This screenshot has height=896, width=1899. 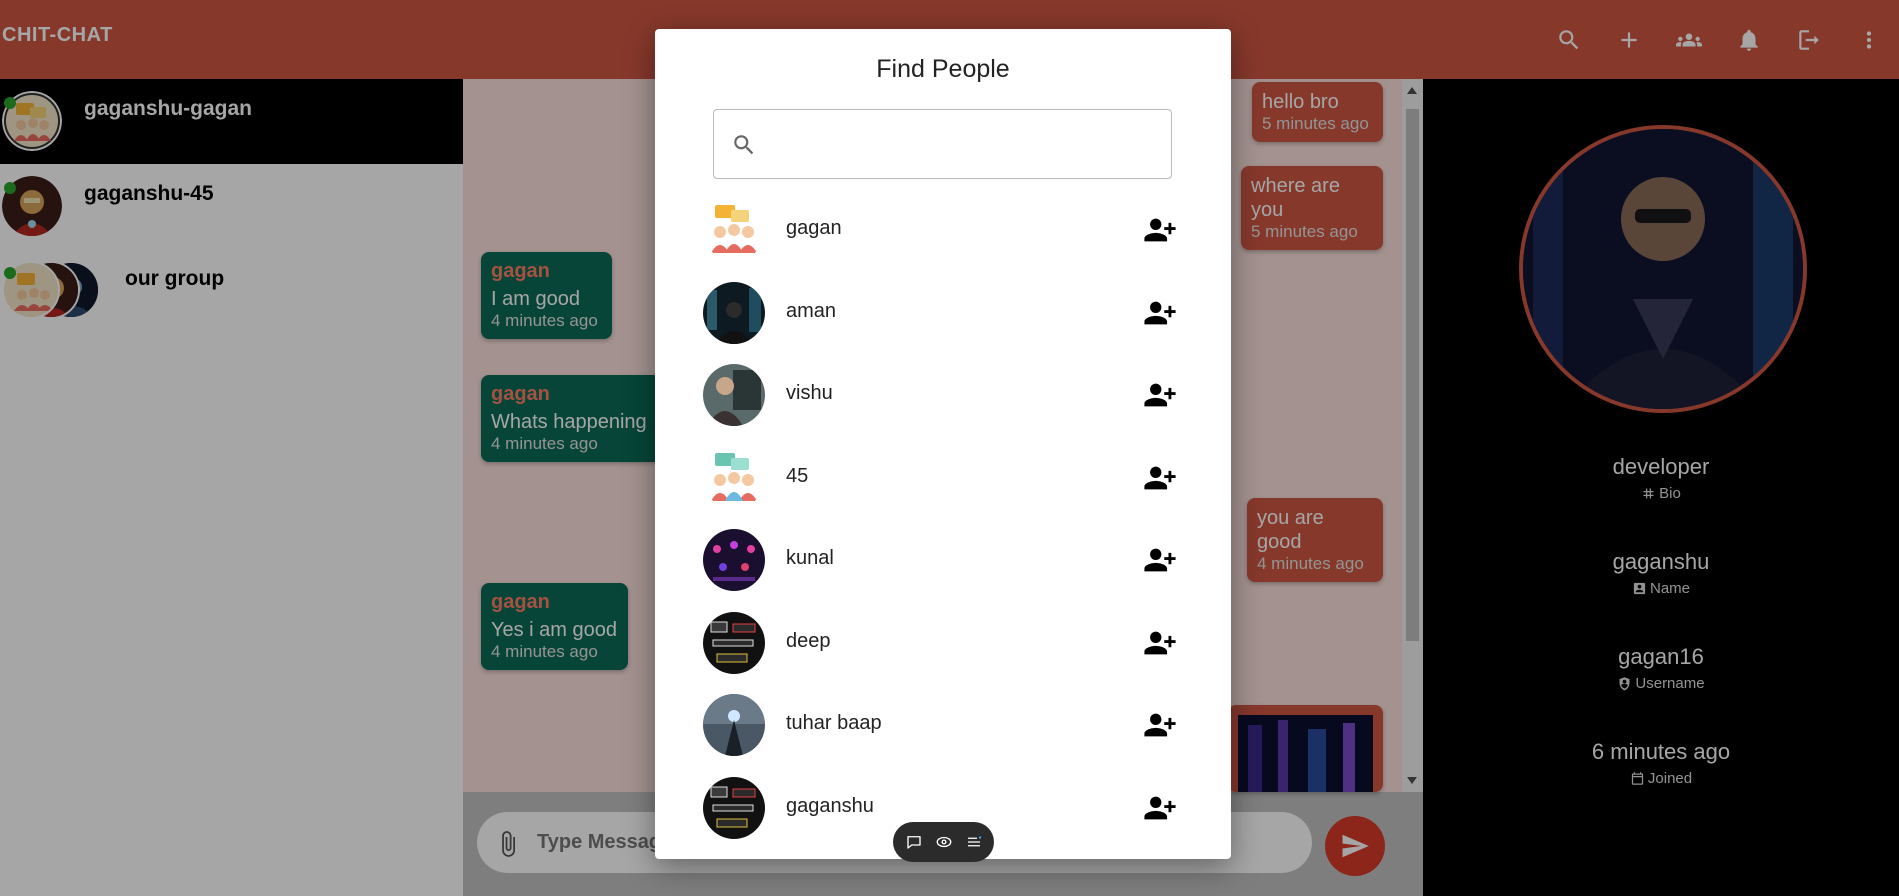 What do you see at coordinates (943, 69) in the screenshot?
I see `dialog-title: Find People` at bounding box center [943, 69].